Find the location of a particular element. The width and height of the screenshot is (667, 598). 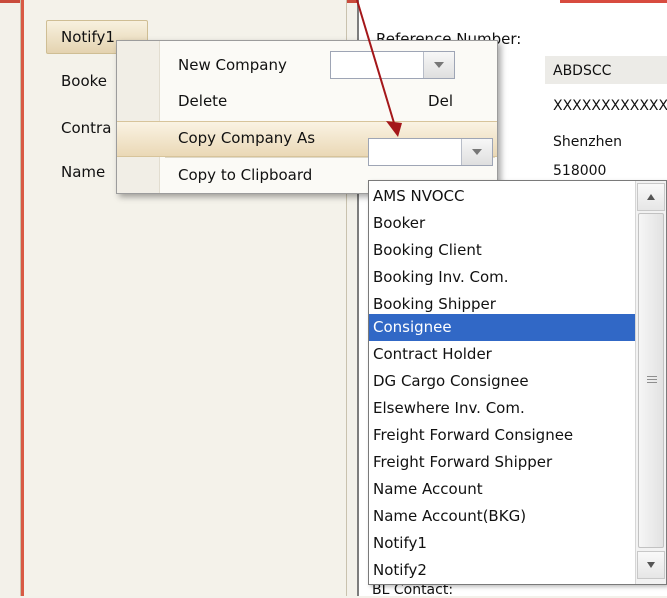

arrowhead-icon is located at coordinates (394, 129).